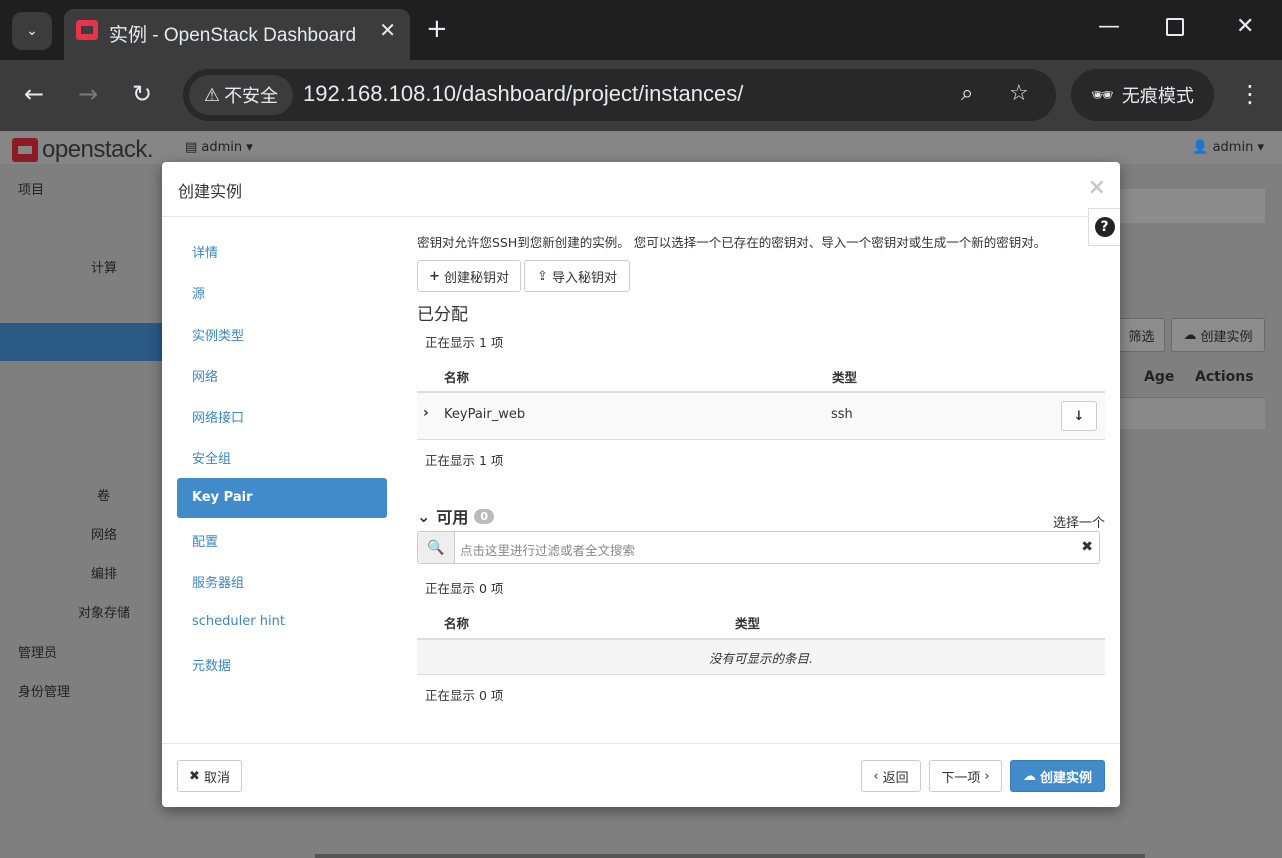  I want to click on modal-title: 创建实例, so click(210, 191).